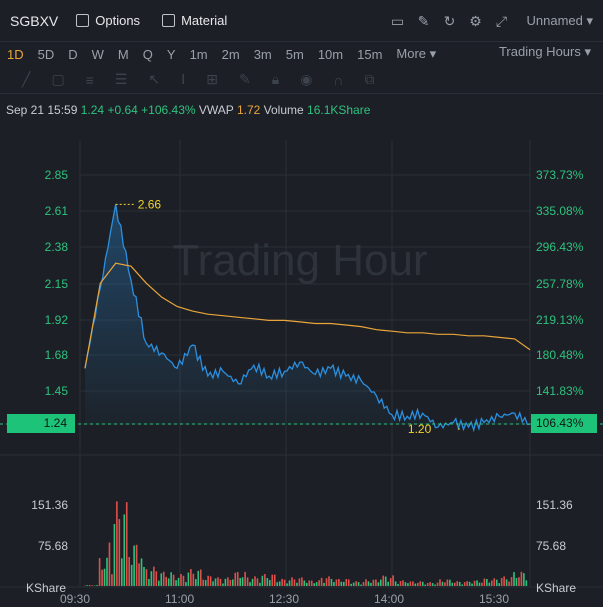 Image resolution: width=603 pixels, height=607 pixels. What do you see at coordinates (389, 599) in the screenshot?
I see `time-tick-label: 14:00` at bounding box center [389, 599].